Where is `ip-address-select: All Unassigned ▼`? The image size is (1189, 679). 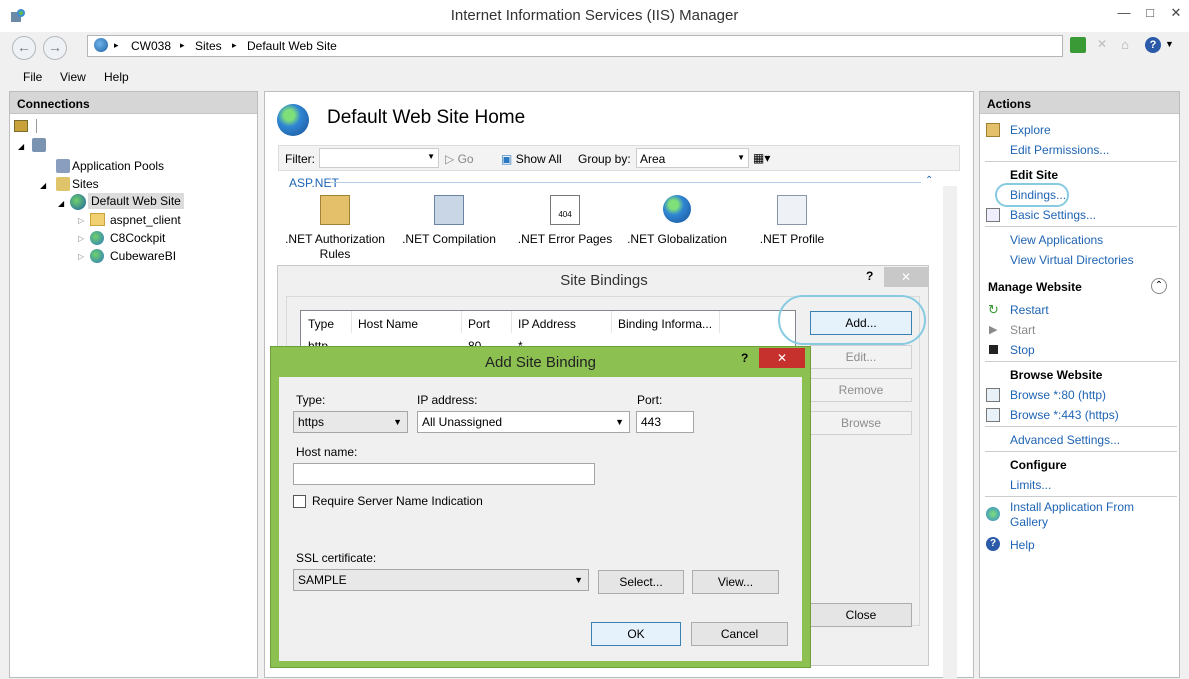
ip-address-select: All Unassigned ▼ is located at coordinates (523, 422).